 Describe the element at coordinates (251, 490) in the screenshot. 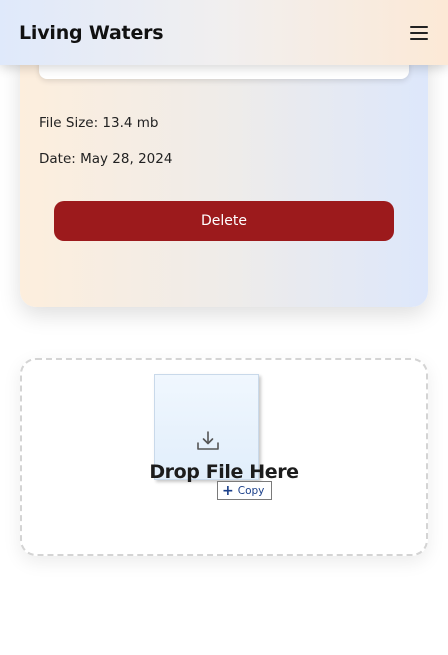

I see `copy-label: Copy` at that location.